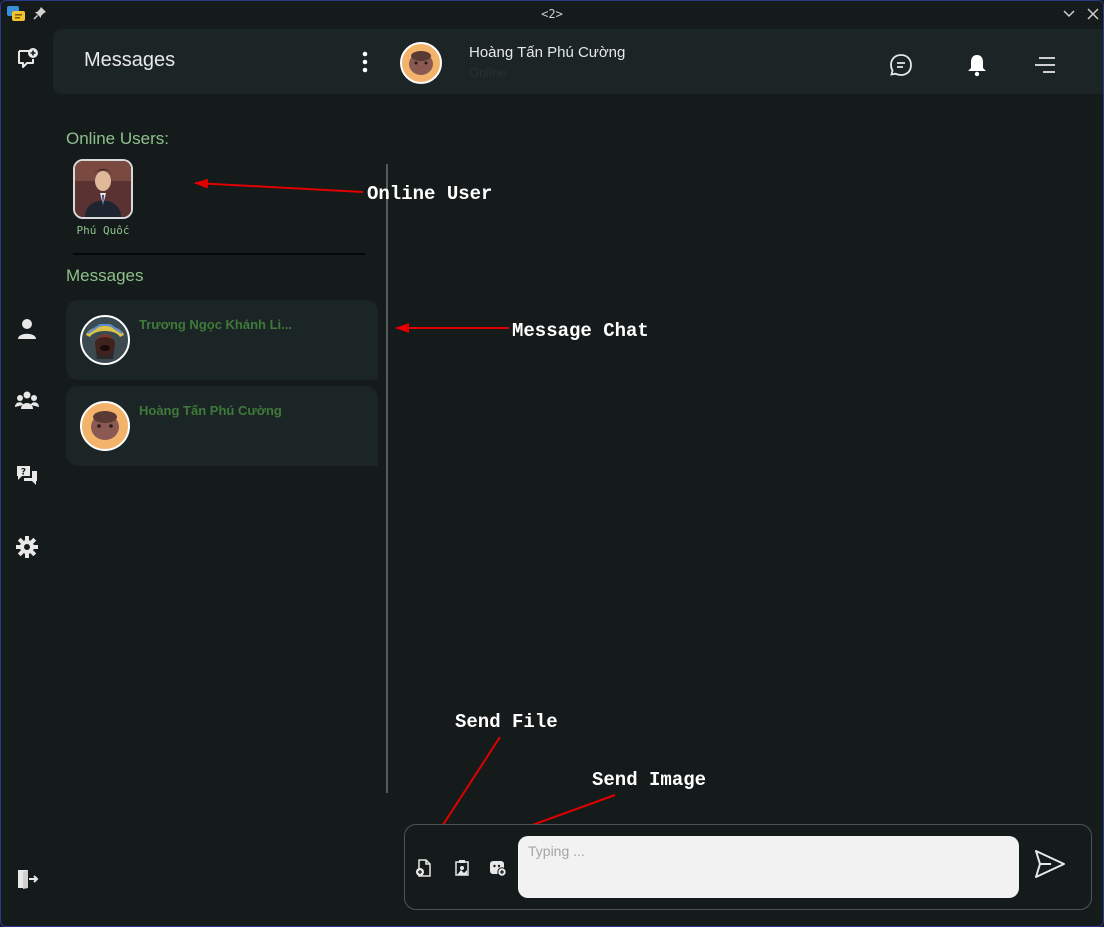 The height and width of the screenshot is (927, 1104). I want to click on send-file-icon, so click(424, 868).